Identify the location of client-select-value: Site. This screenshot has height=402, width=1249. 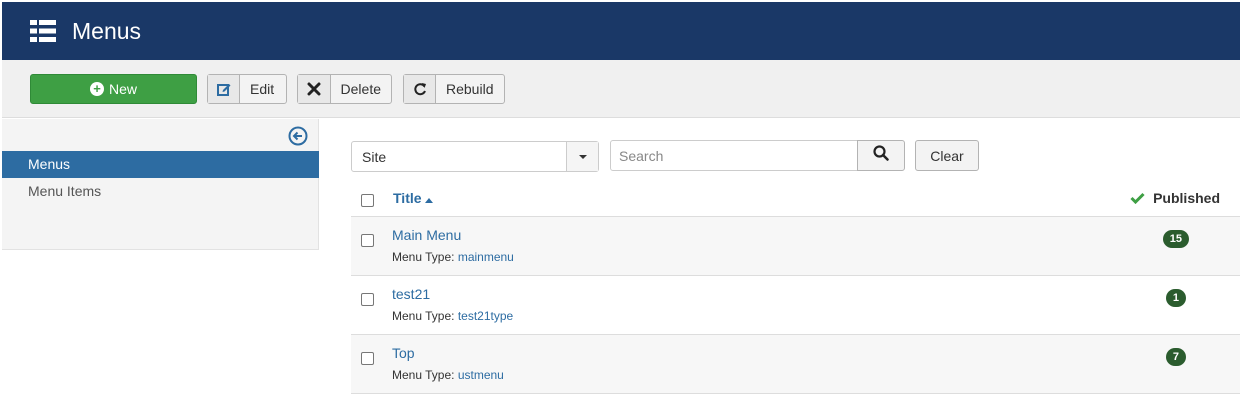
(374, 157).